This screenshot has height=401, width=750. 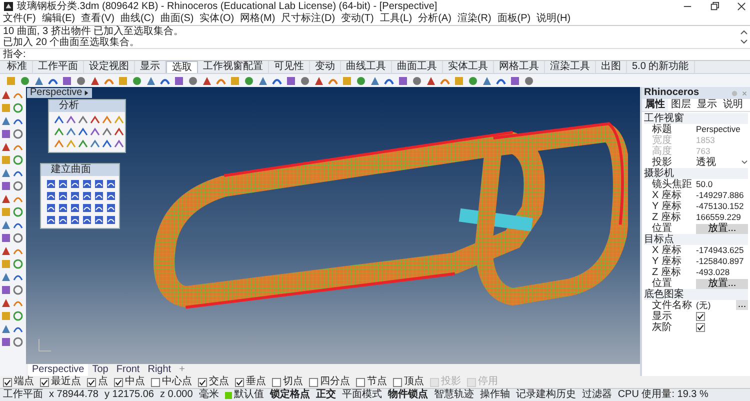 I want to click on status-toggle: 记录建构历史, so click(x=546, y=395).